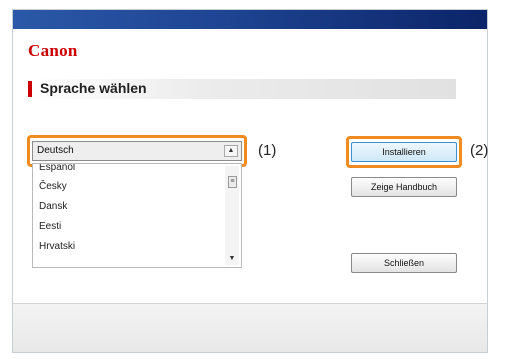 The width and height of the screenshot is (505, 359). What do you see at coordinates (479, 150) in the screenshot?
I see `callout-2: (2)` at bounding box center [479, 150].